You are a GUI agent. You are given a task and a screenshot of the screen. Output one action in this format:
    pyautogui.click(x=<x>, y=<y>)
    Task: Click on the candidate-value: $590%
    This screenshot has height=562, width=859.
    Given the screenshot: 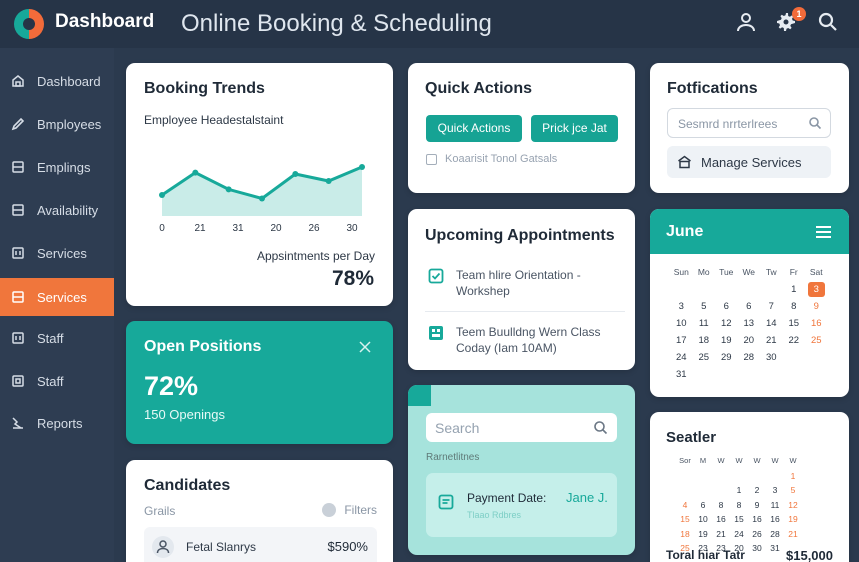 What is the action you would take?
    pyautogui.click(x=347, y=546)
    